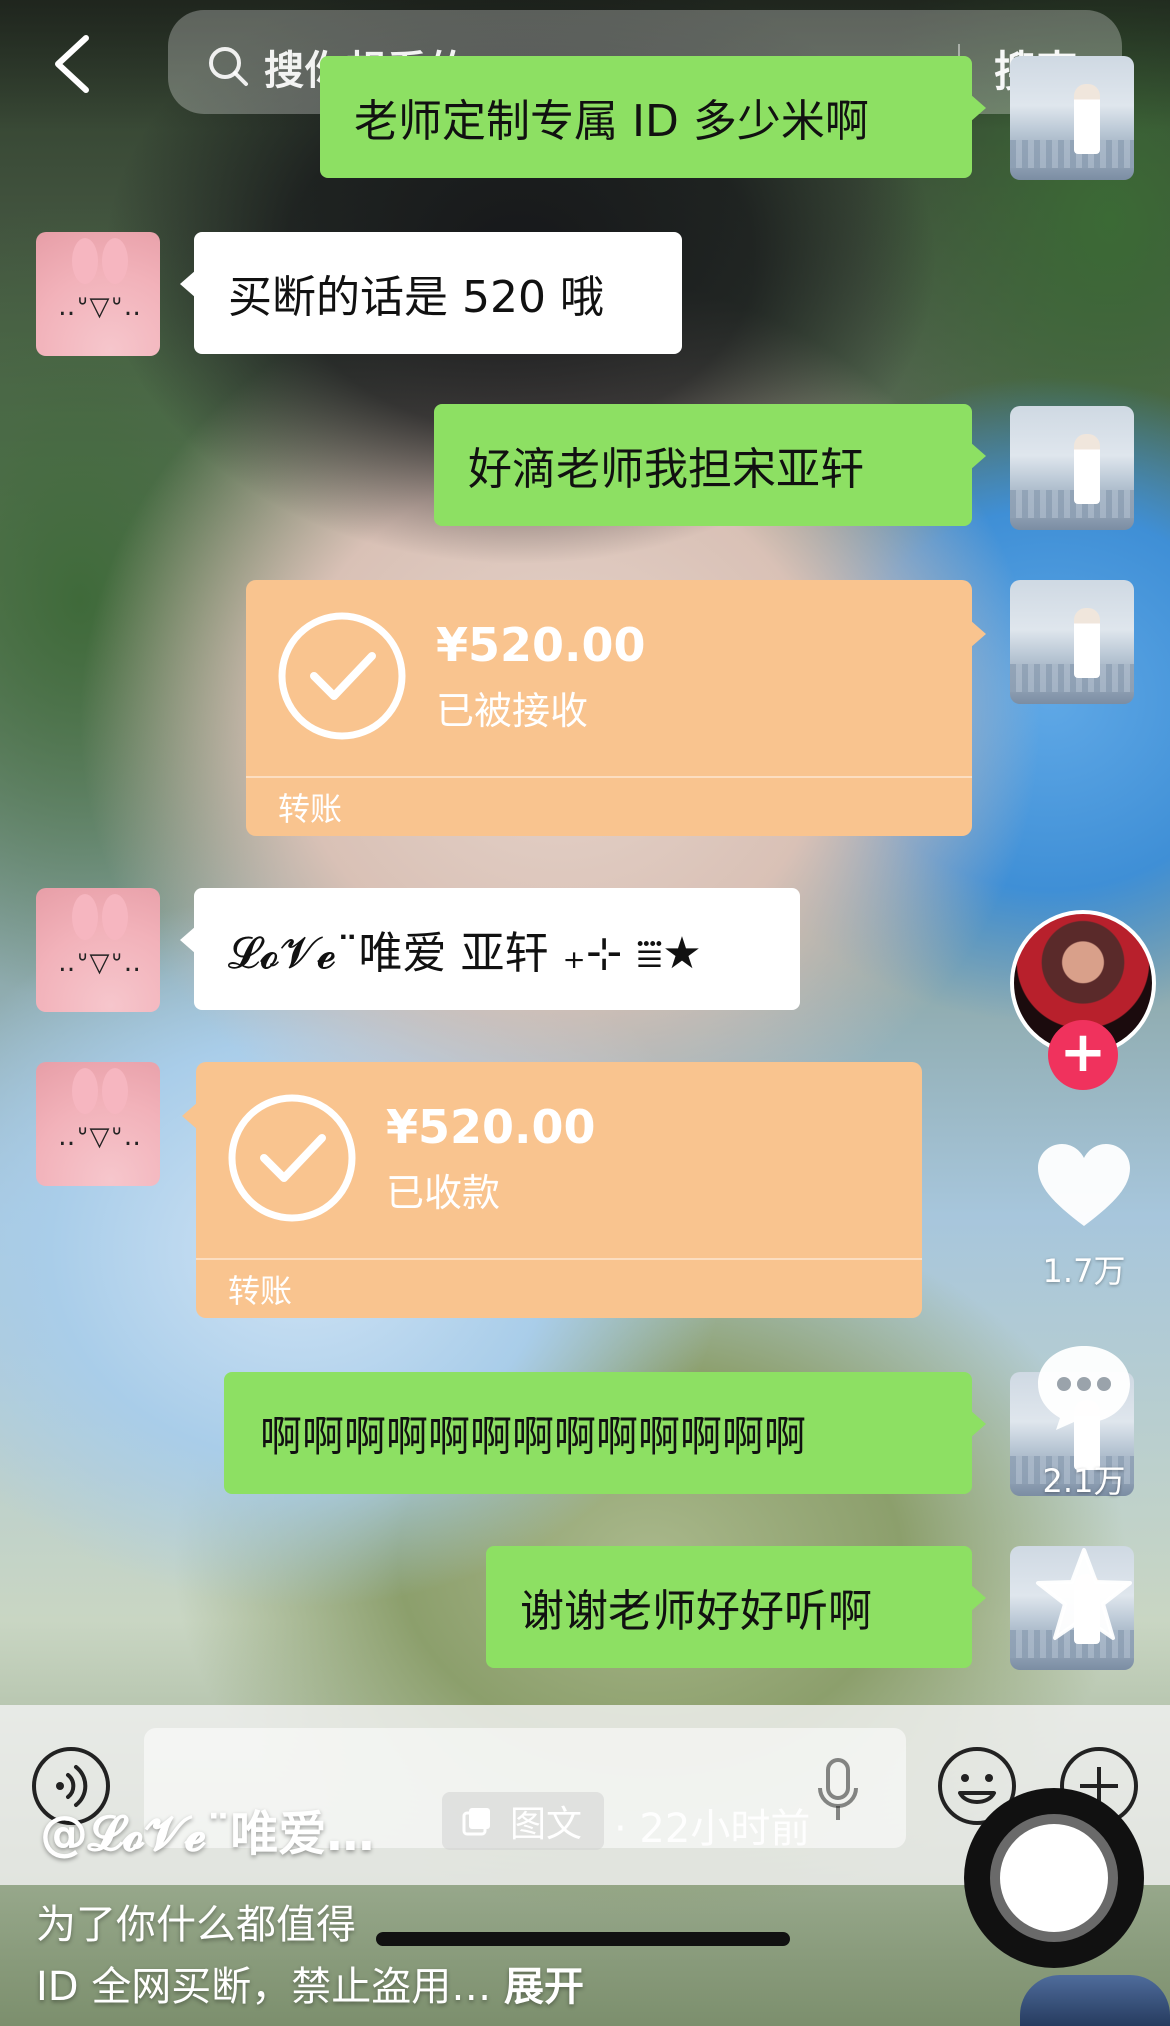 The image size is (1170, 2026). I want to click on star-icon, so click(1084, 1594).